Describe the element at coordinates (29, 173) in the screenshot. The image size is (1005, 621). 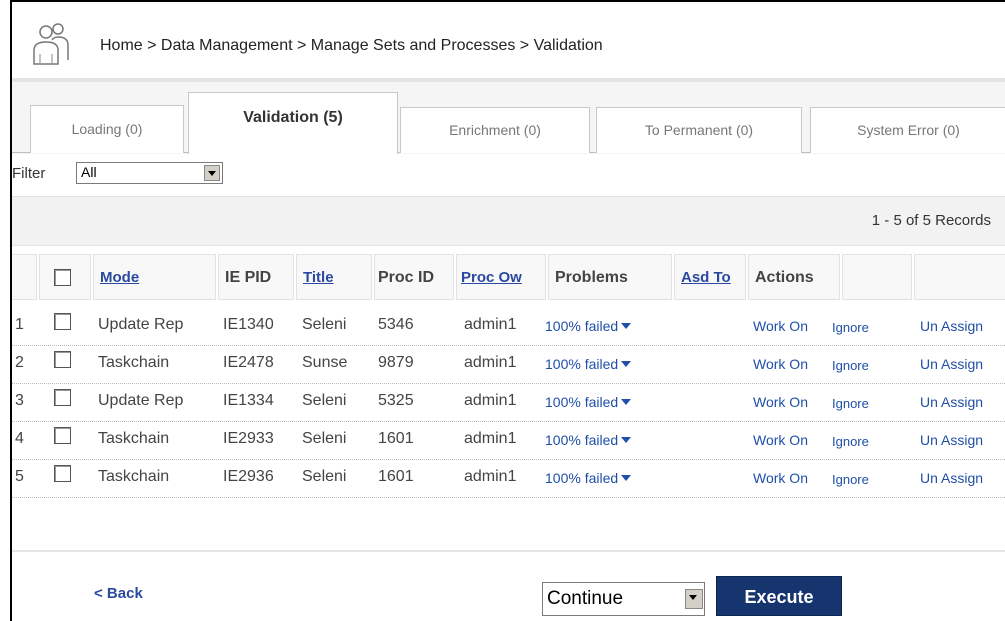
I see `filter-label: Filter` at that location.